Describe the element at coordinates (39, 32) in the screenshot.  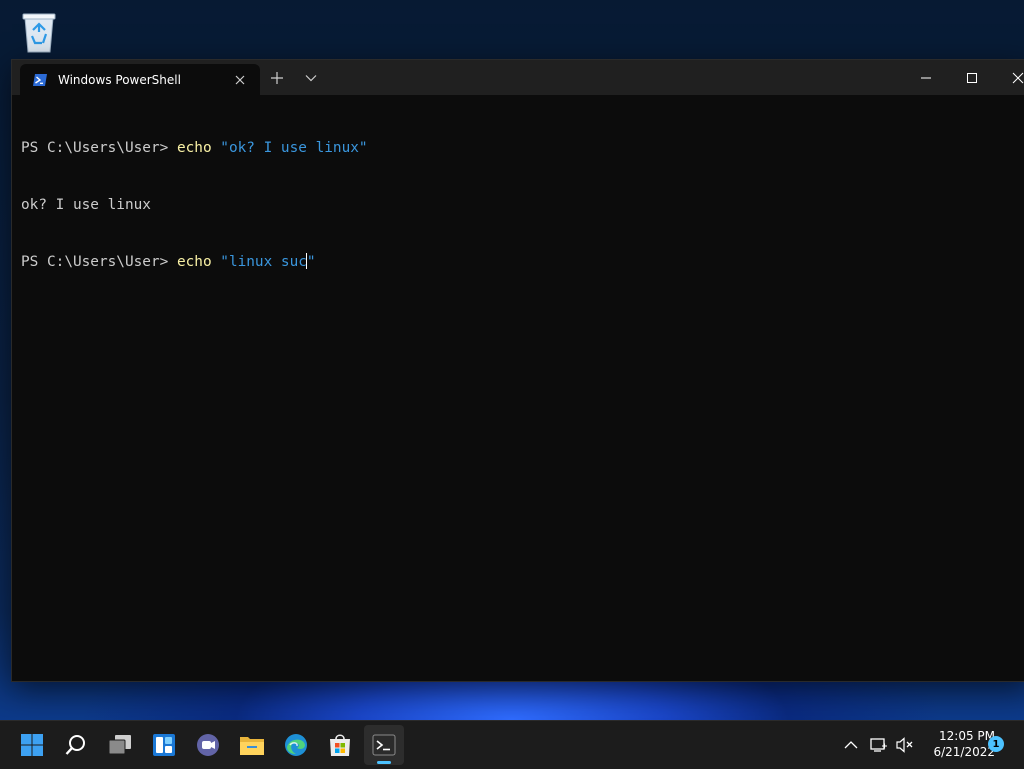
I see `recycle-bin-icon` at that location.